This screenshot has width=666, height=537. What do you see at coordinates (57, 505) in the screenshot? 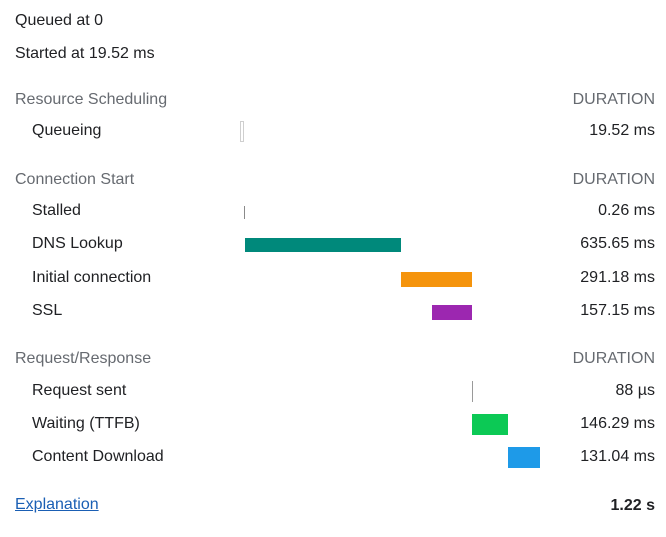
I see `explanation-link: Explanation` at bounding box center [57, 505].